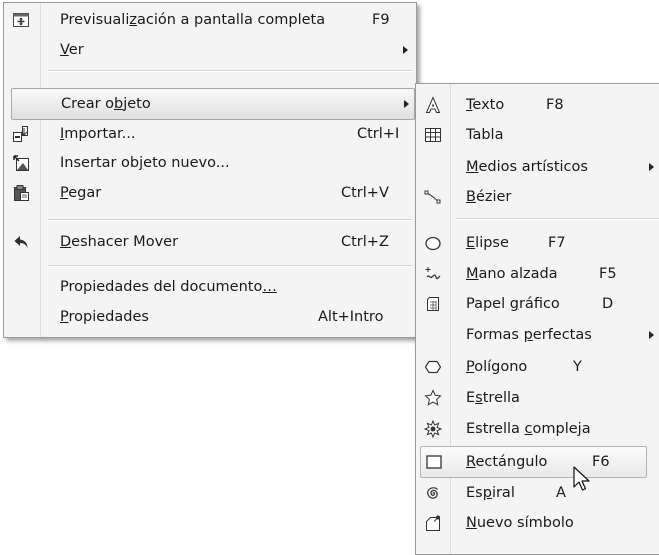 The height and width of the screenshot is (555, 659). I want to click on submenu-item-estrella: Estrella, so click(537, 398).